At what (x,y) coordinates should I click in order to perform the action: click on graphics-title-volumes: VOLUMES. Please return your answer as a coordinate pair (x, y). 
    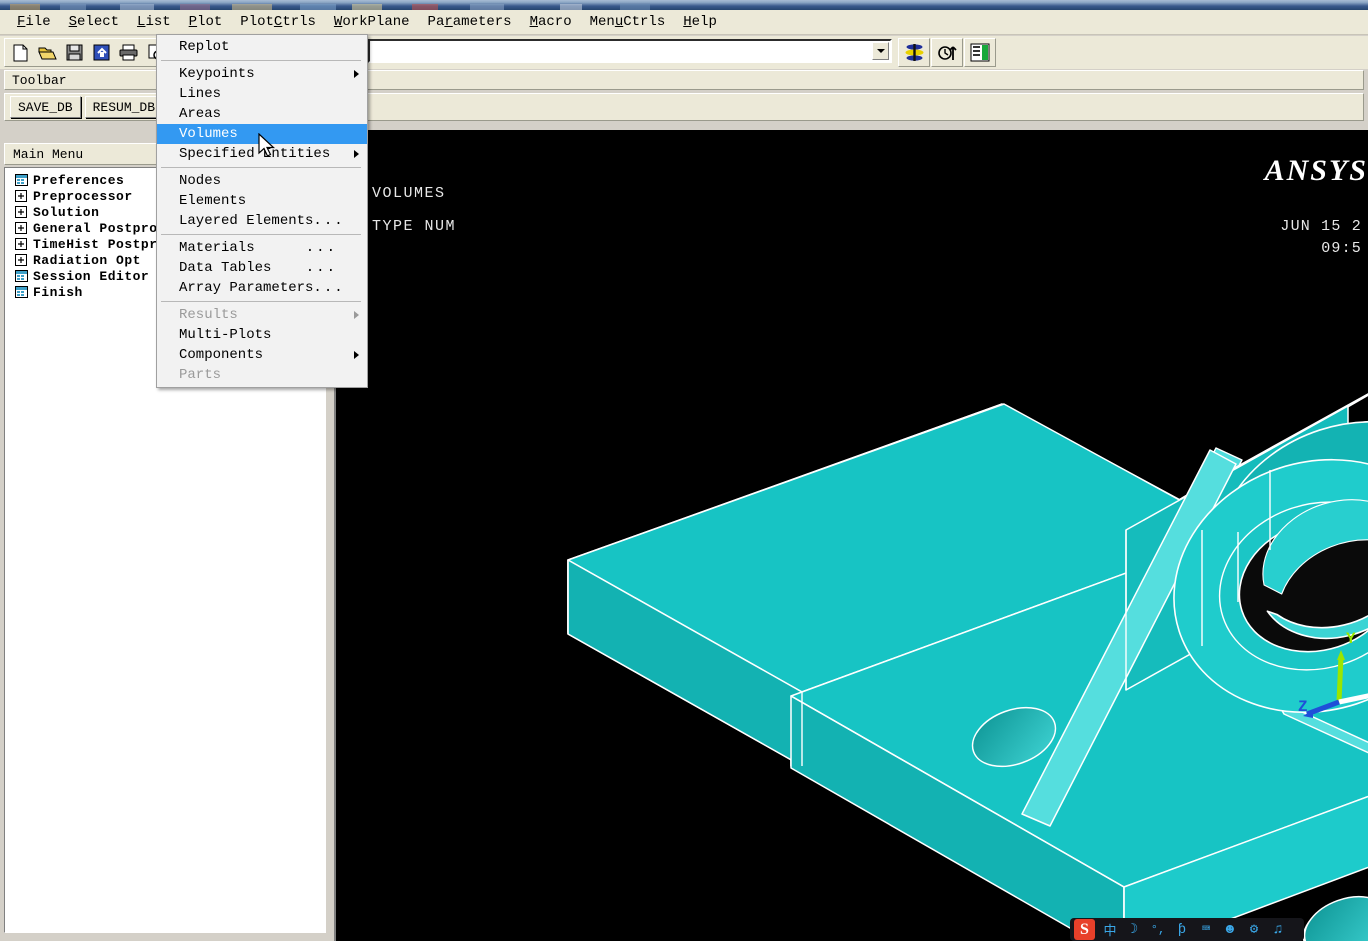
    Looking at the image, I should click on (409, 193).